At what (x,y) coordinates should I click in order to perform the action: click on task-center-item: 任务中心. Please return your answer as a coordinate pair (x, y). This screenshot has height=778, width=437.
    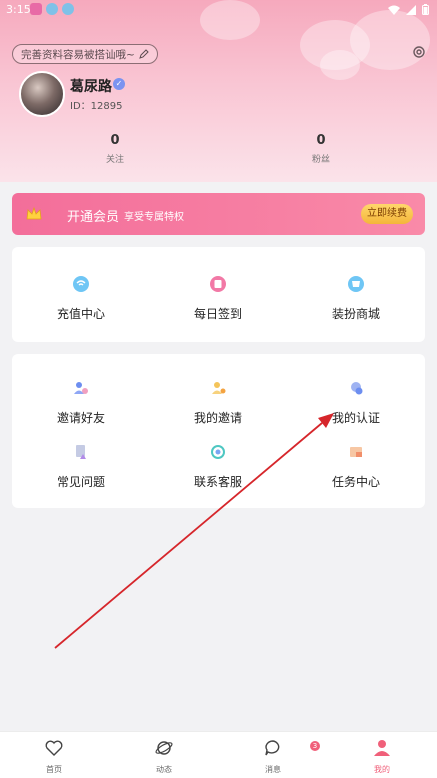
    Looking at the image, I should click on (356, 466).